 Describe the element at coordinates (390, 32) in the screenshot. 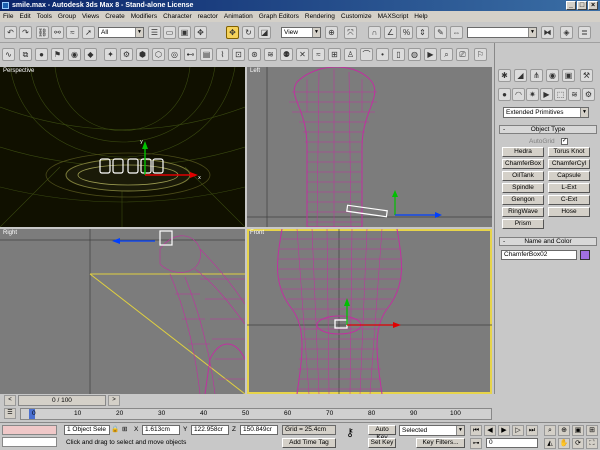

I see `angle-snap-icon: ∠` at that location.